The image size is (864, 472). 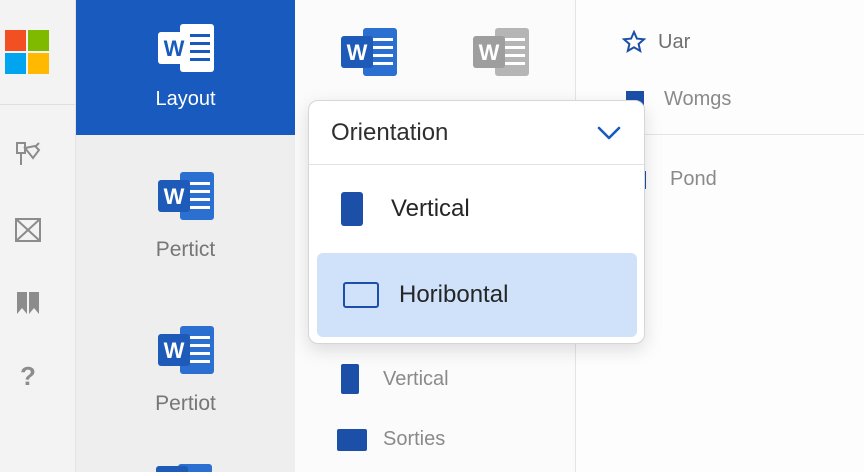 I want to click on help-icon: ?, so click(x=28, y=376).